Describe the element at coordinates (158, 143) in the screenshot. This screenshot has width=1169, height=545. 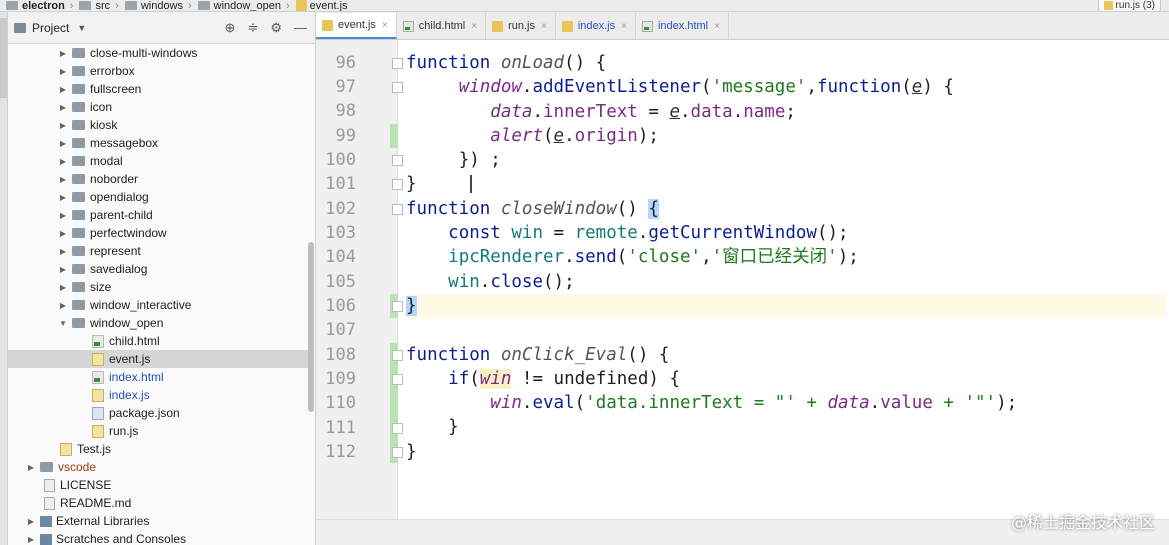
I see `tree-item-folder: ▶ messagebox` at that location.